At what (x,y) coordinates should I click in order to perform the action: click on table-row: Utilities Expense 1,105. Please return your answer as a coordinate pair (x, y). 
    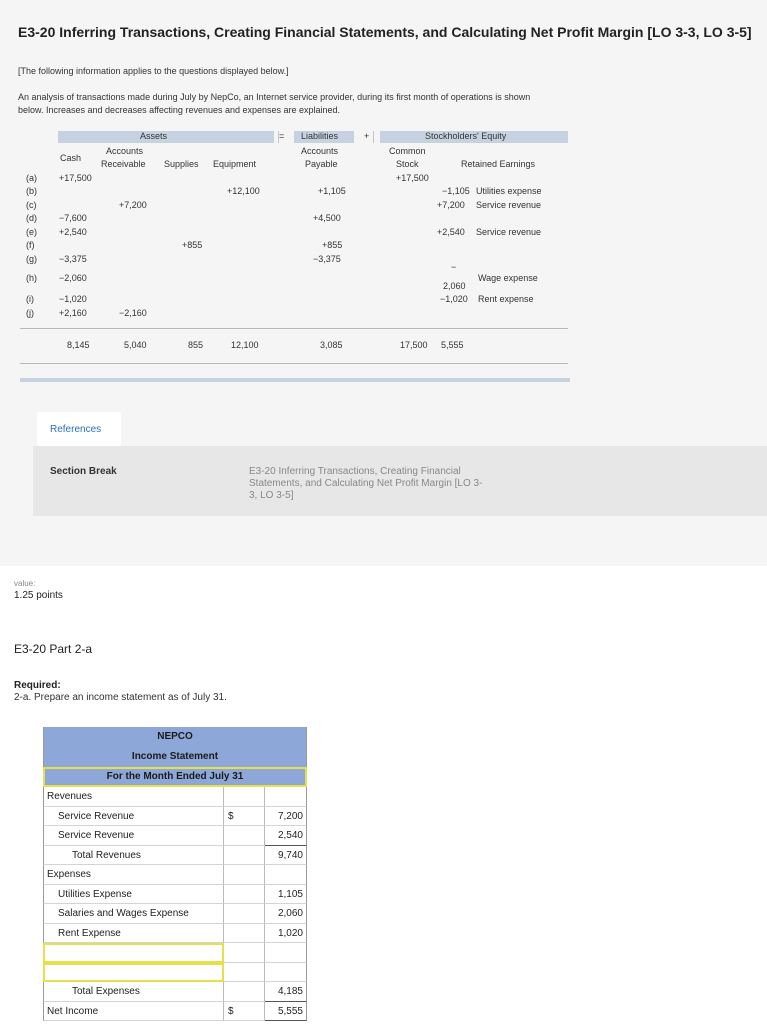
    Looking at the image, I should click on (175, 894).